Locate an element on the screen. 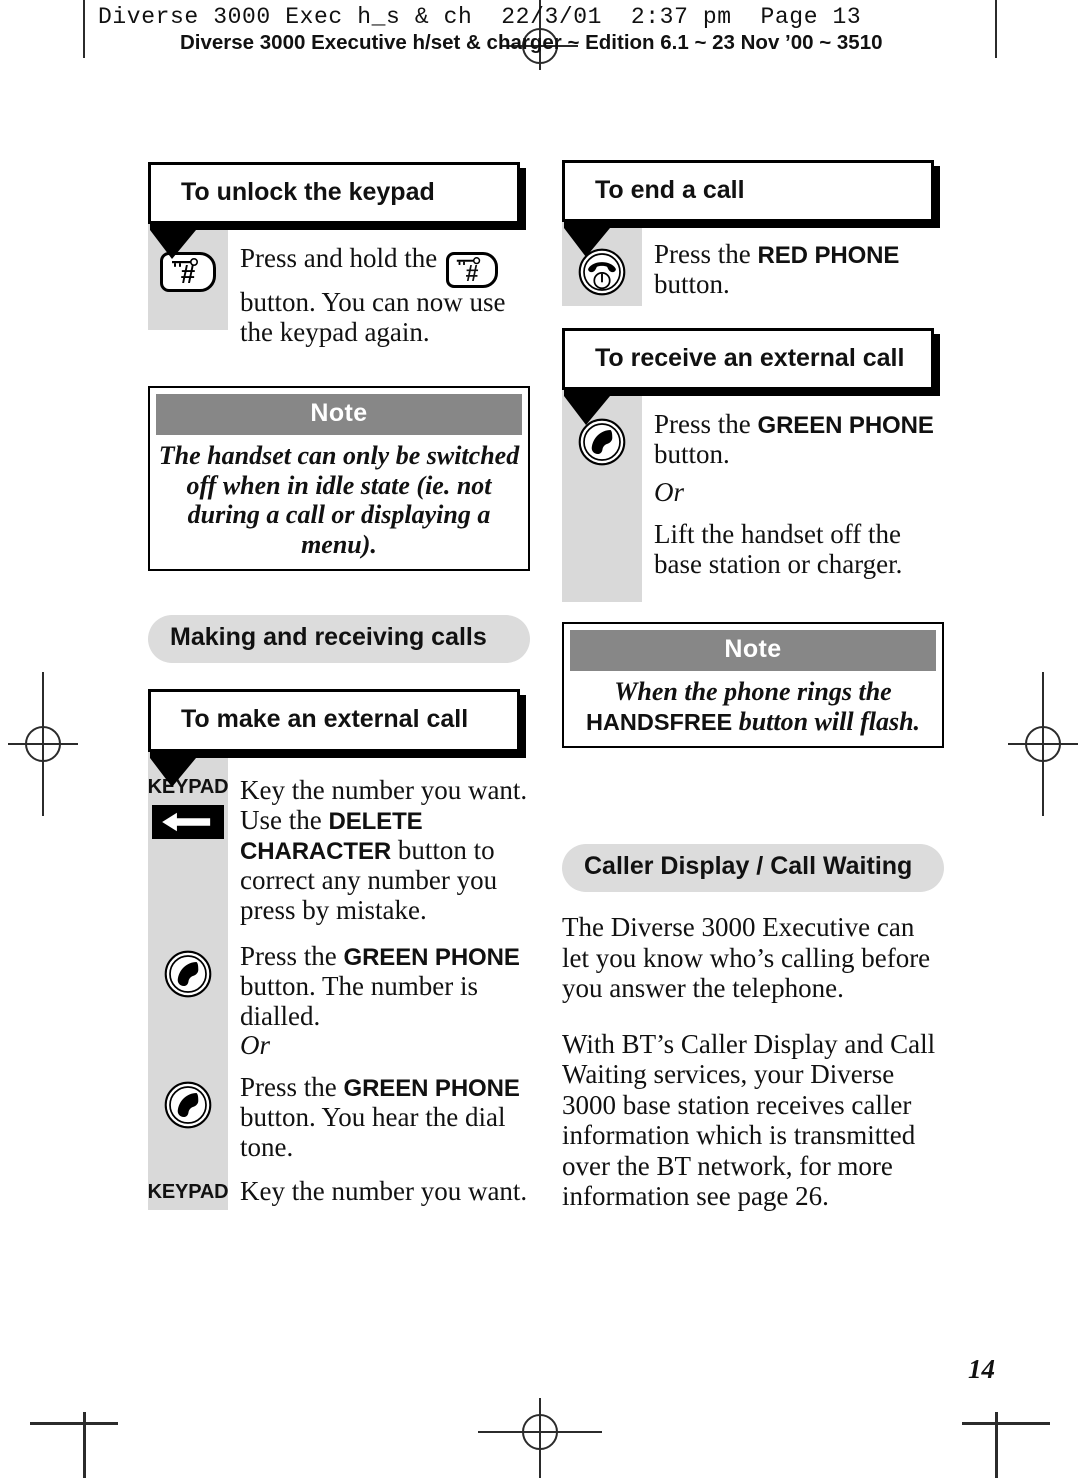 This screenshot has width=1080, height=1478. callout-unlock-keypad-box: To unlock the keypad is located at coordinates (334, 193).